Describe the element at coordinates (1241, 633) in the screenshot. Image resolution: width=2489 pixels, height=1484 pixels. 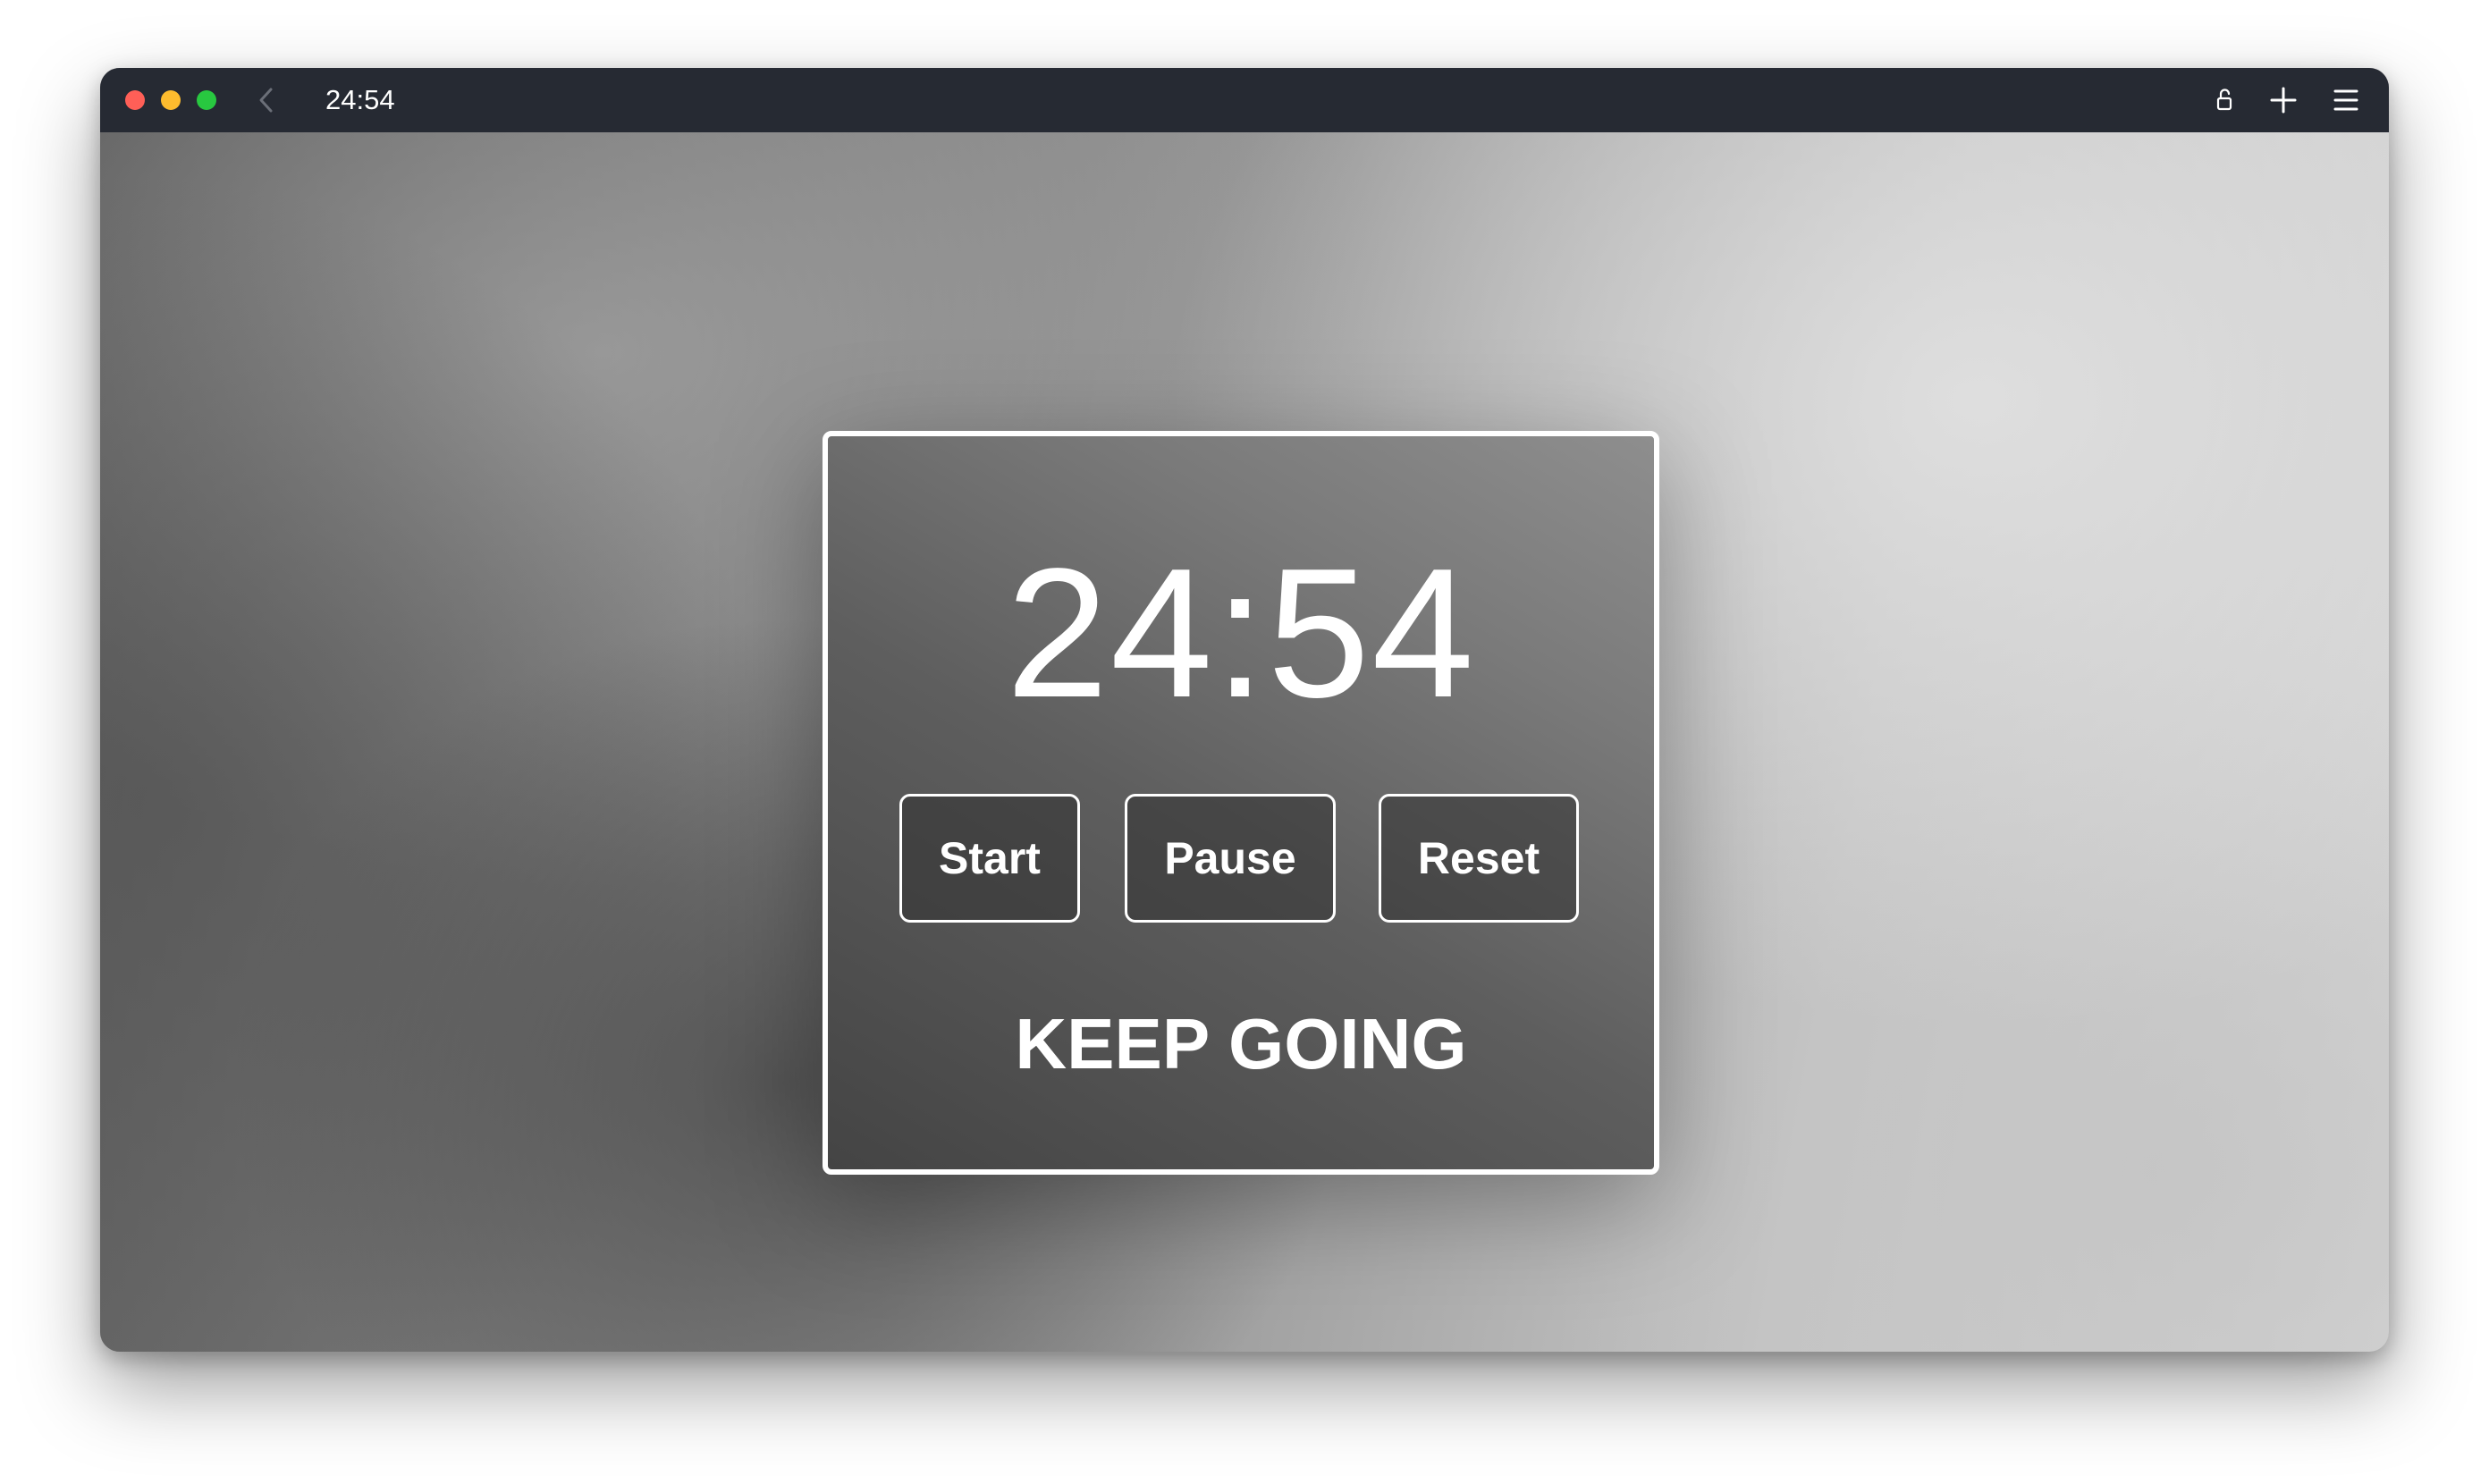
I see `timer-display: 24:54` at that location.